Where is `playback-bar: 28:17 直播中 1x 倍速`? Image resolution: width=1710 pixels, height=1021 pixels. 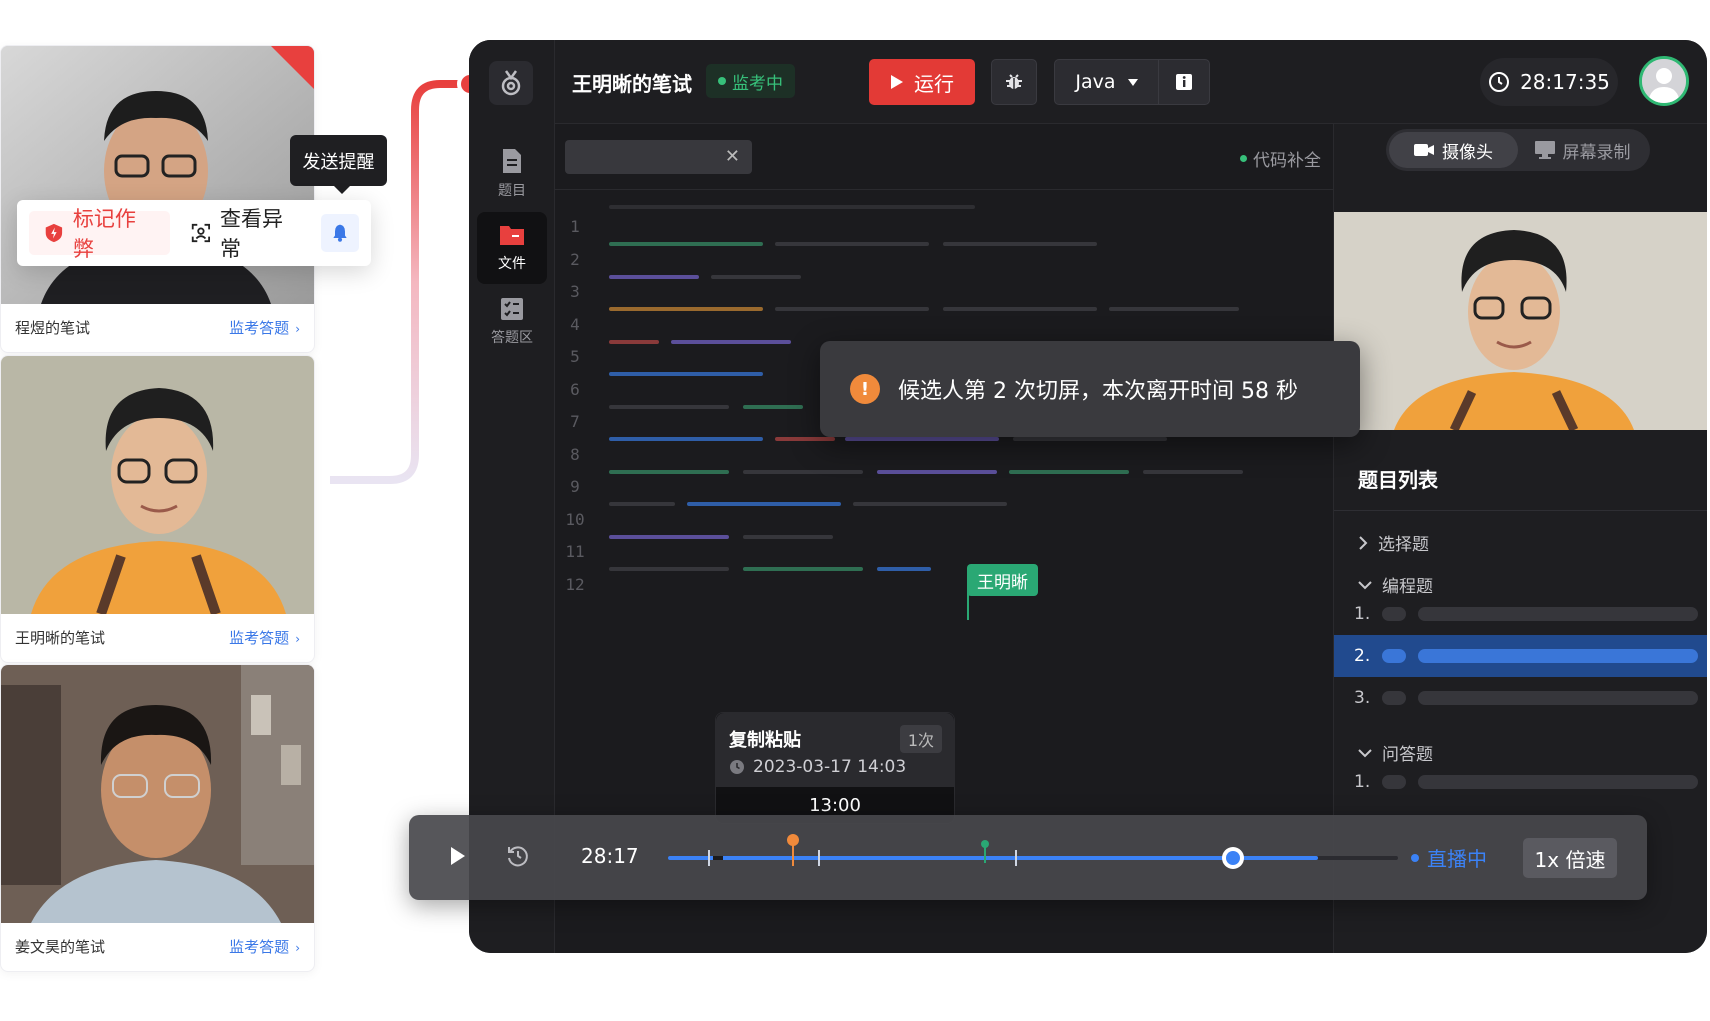 playback-bar: 28:17 直播中 1x 倍速 is located at coordinates (1028, 857).